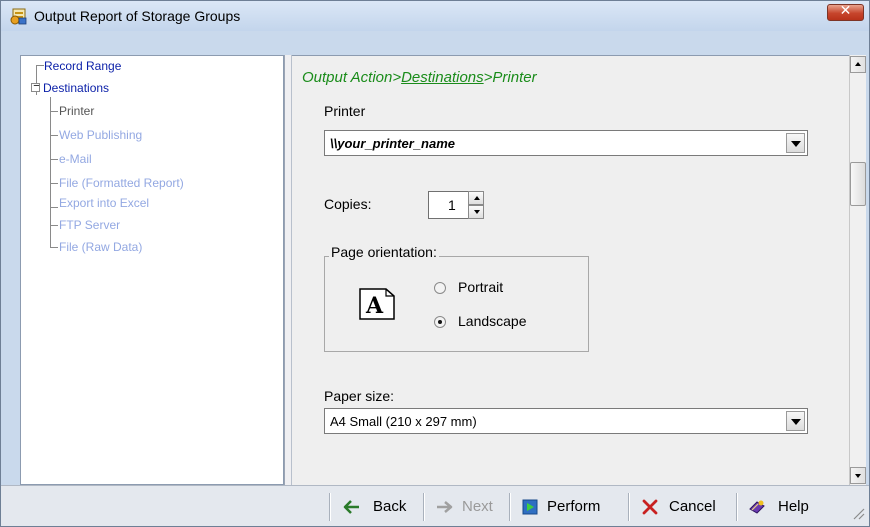  What do you see at coordinates (75, 159) in the screenshot?
I see `tree-item-email: e-Mail` at bounding box center [75, 159].